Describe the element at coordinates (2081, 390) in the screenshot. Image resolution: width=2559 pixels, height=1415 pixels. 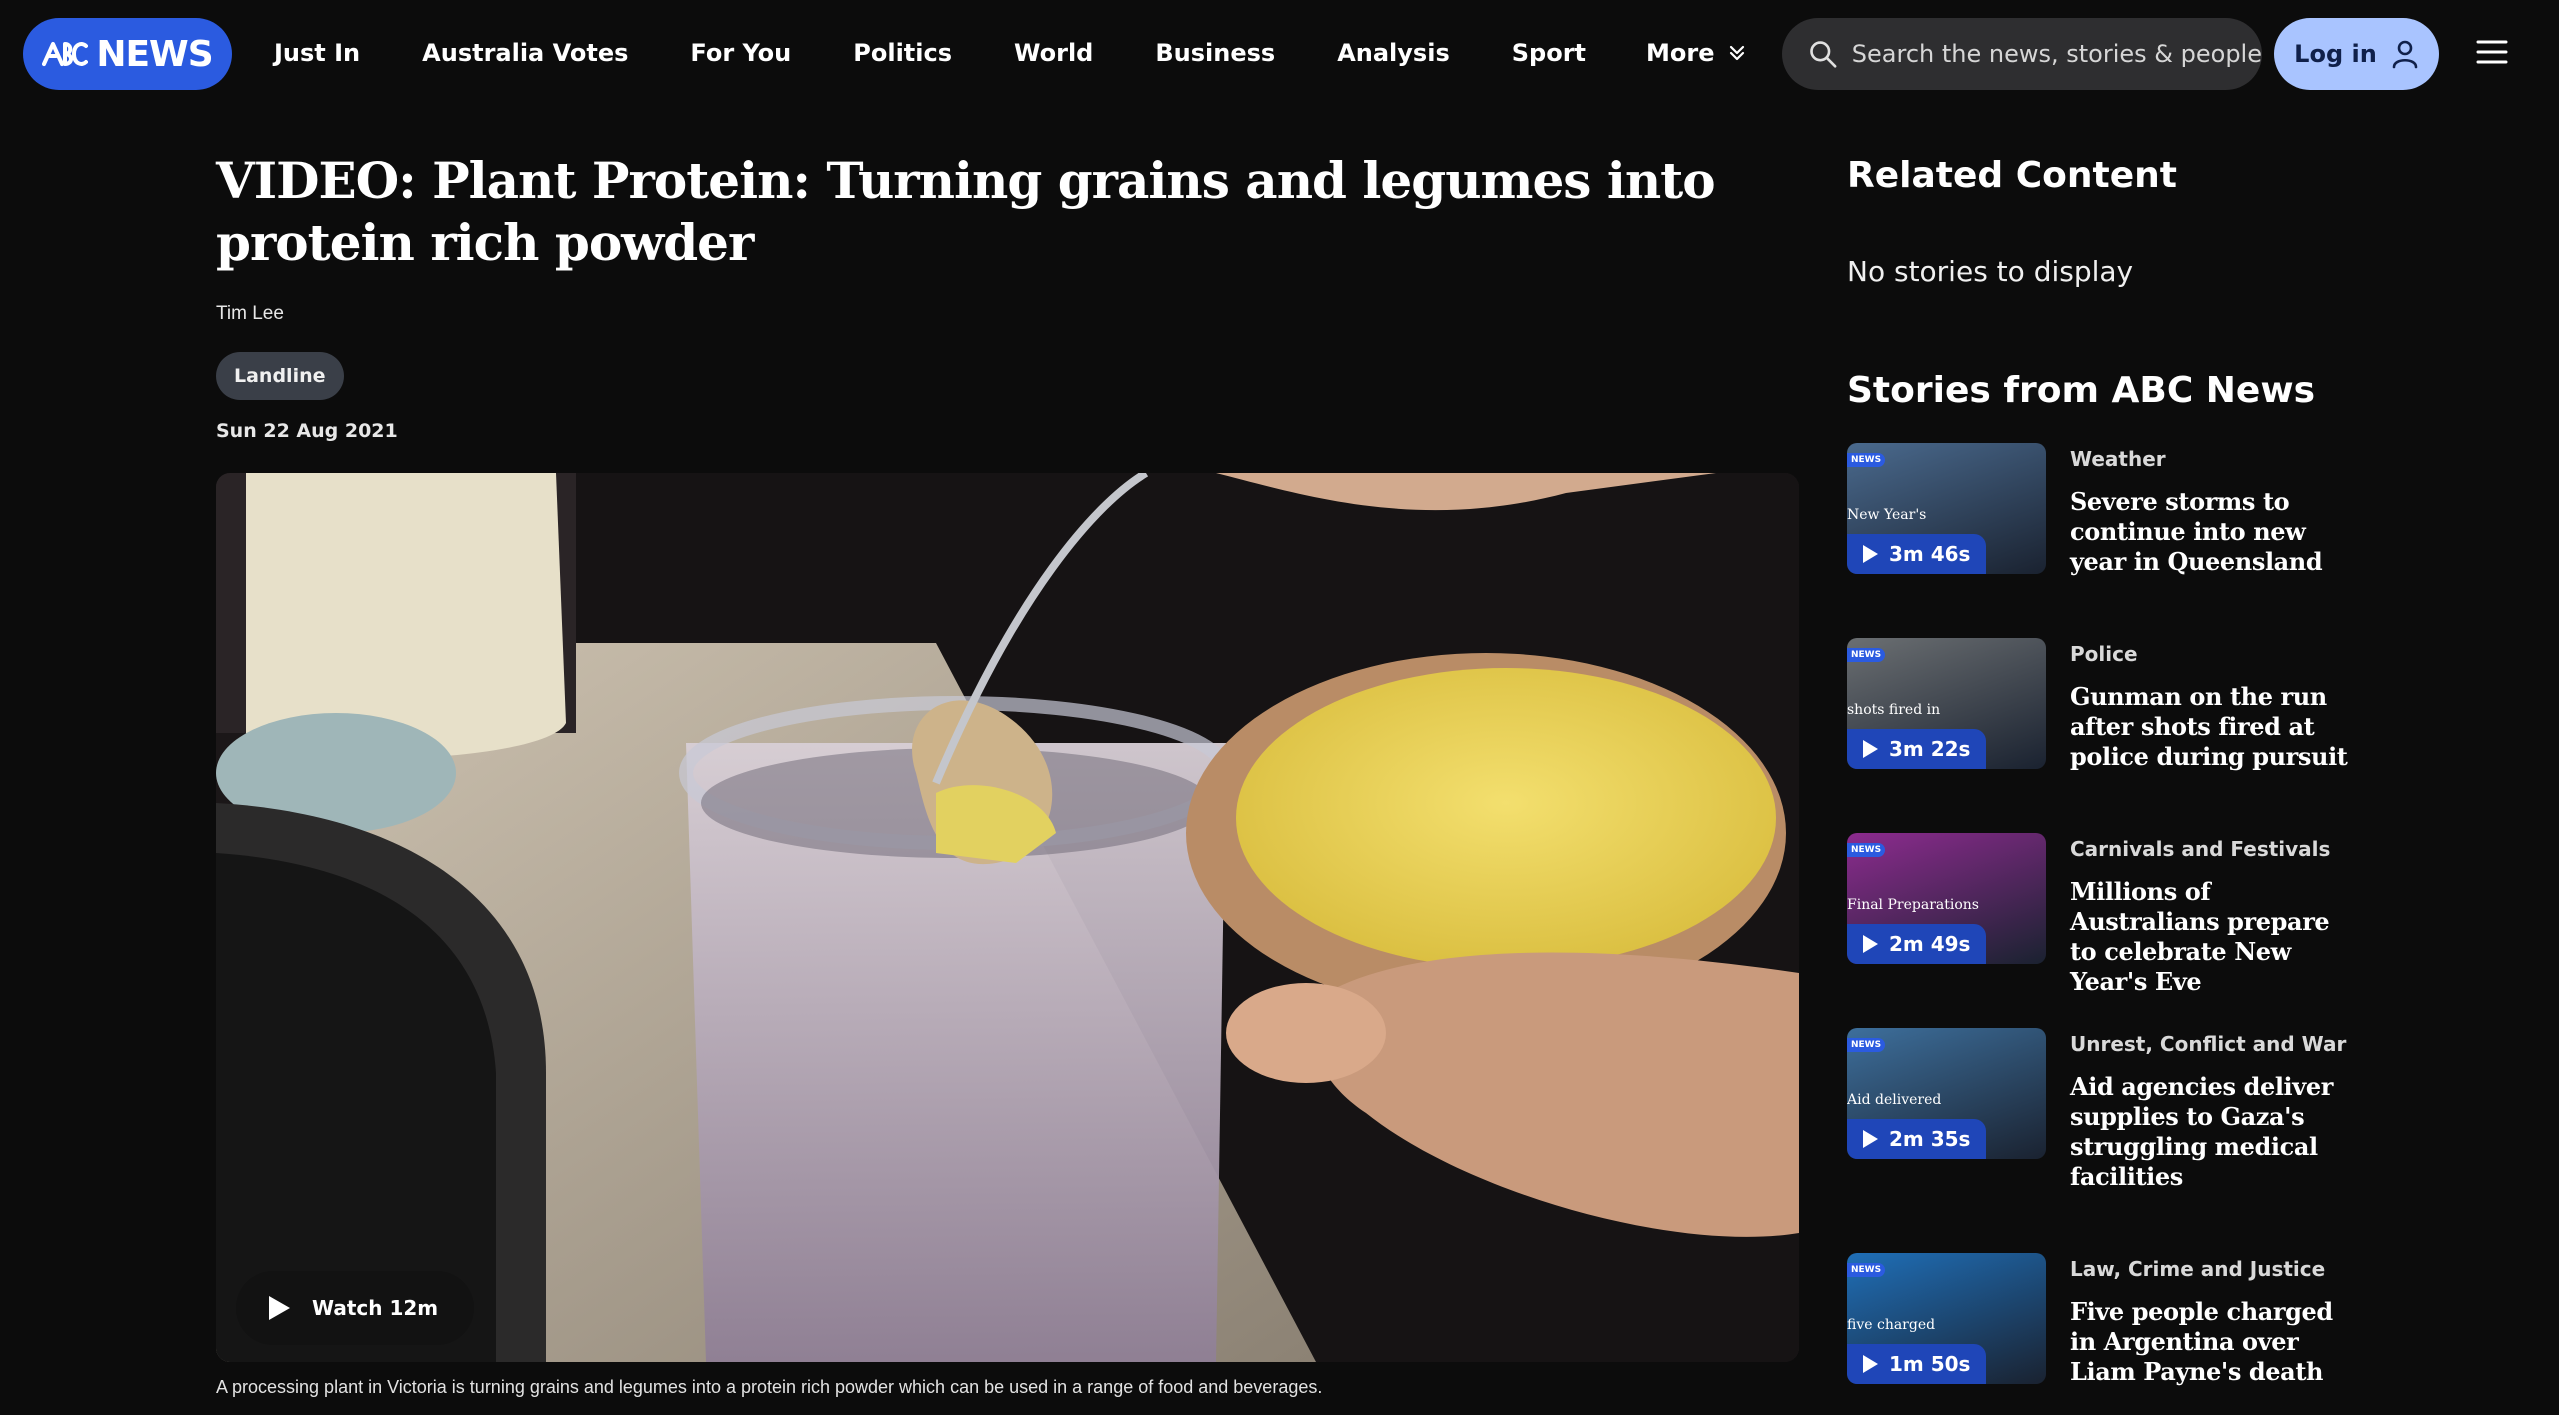
I see `stories-heading: Stories from ABC News` at that location.